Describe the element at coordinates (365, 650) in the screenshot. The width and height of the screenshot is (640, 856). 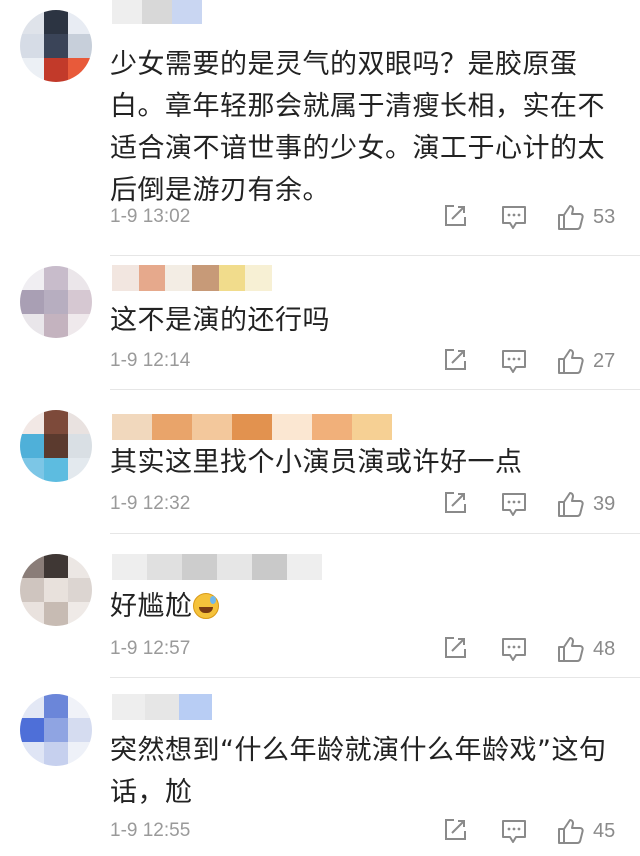
I see `comment-meta: 1-9 12:57 48` at that location.